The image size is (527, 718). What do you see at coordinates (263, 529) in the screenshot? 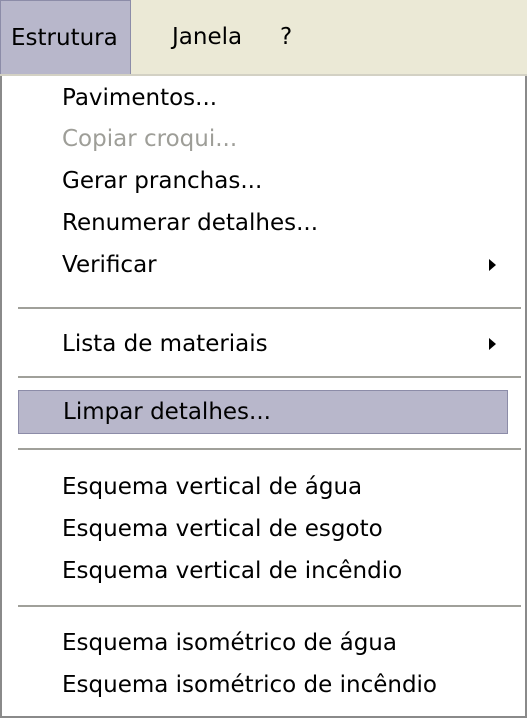
I see `menu-item-esquema-vertical-esgoto: Esquema vertical de esgoto` at bounding box center [263, 529].